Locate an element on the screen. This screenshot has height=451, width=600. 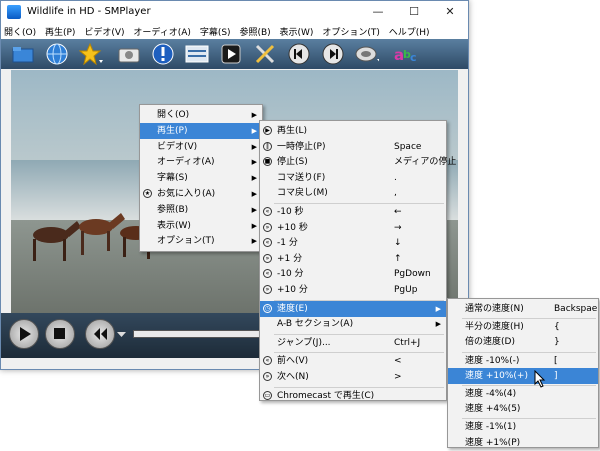
info-icon is located at coordinates (163, 54).